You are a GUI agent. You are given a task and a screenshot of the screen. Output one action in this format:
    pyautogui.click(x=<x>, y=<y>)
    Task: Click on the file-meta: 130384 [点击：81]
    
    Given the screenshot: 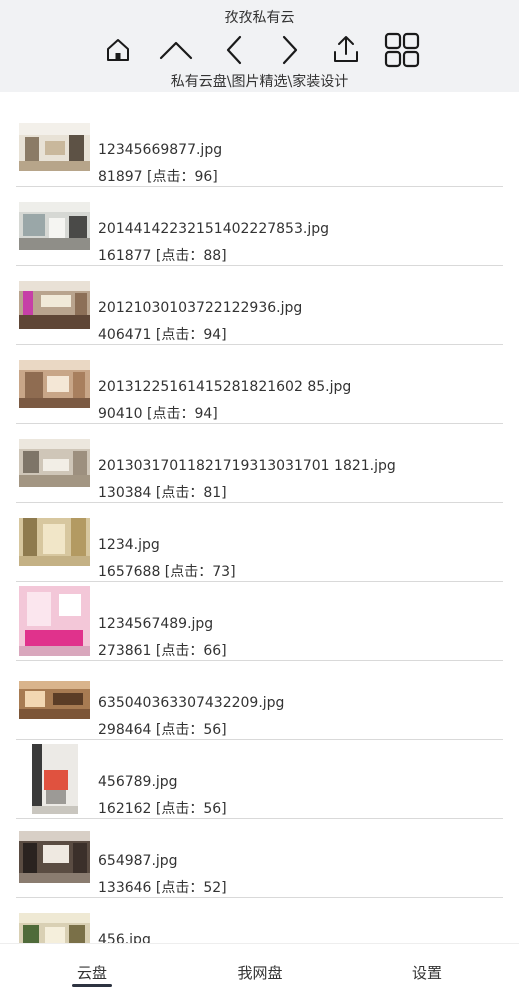 What is the action you would take?
    pyautogui.click(x=162, y=493)
    